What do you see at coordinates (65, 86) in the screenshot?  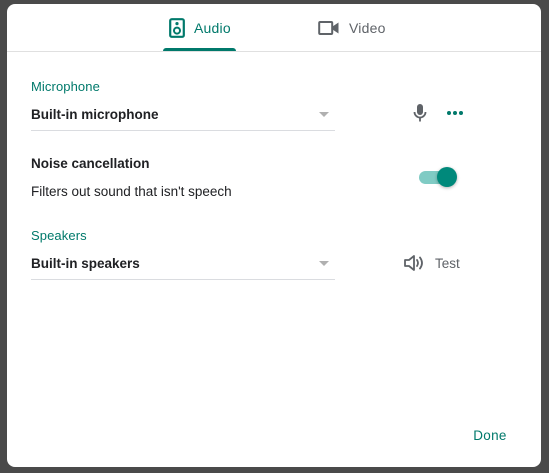 I see `microphone-label: Microphone` at bounding box center [65, 86].